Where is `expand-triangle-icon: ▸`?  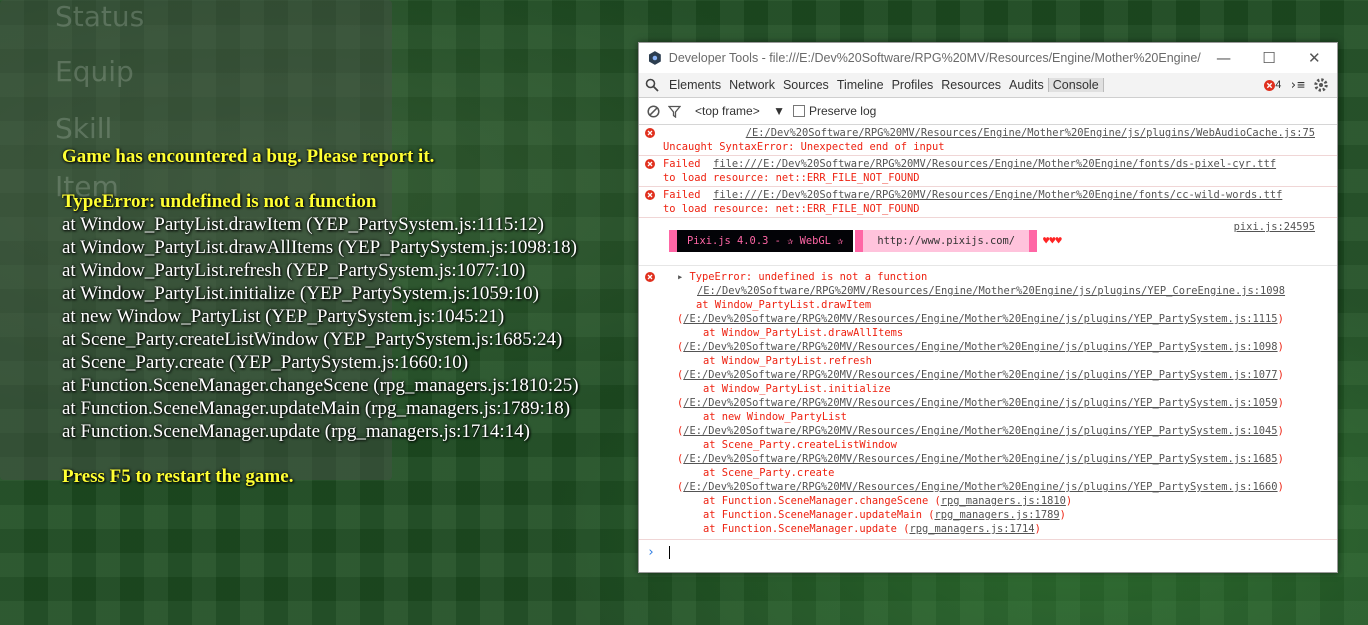 expand-triangle-icon: ▸ is located at coordinates (680, 277).